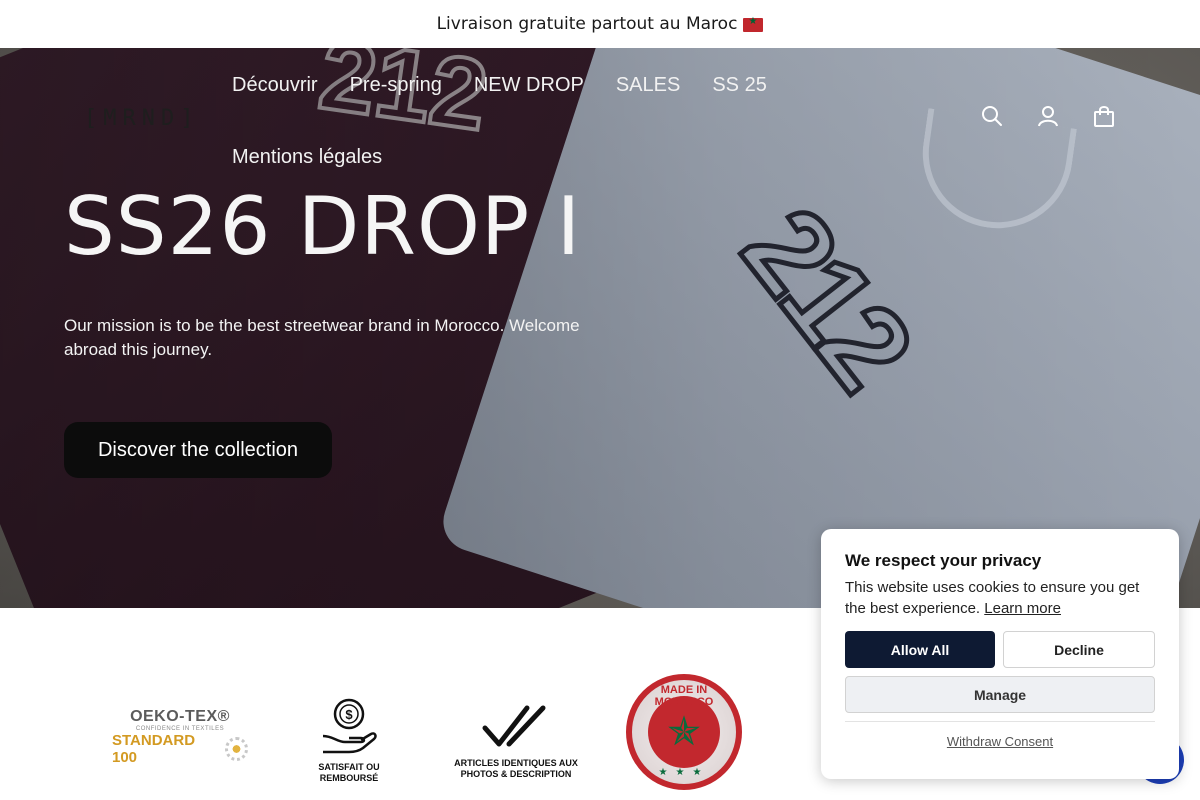  I want to click on made-in-morocco-badge: MADE IN MOROCCO ✯ ★★★, so click(684, 732).